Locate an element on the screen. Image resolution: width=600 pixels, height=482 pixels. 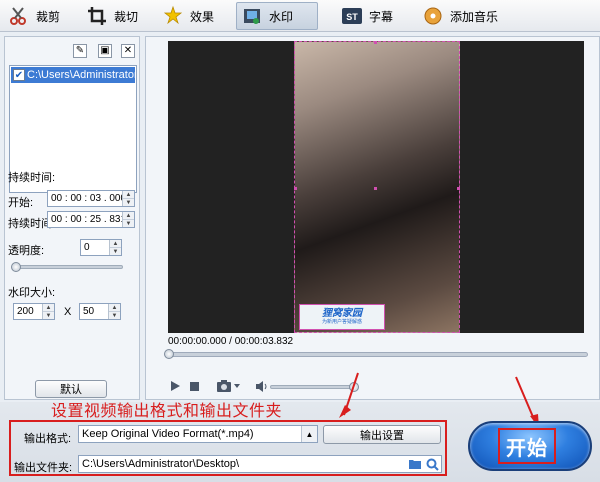
annotation-arrows is located at coordinates (439, 400).